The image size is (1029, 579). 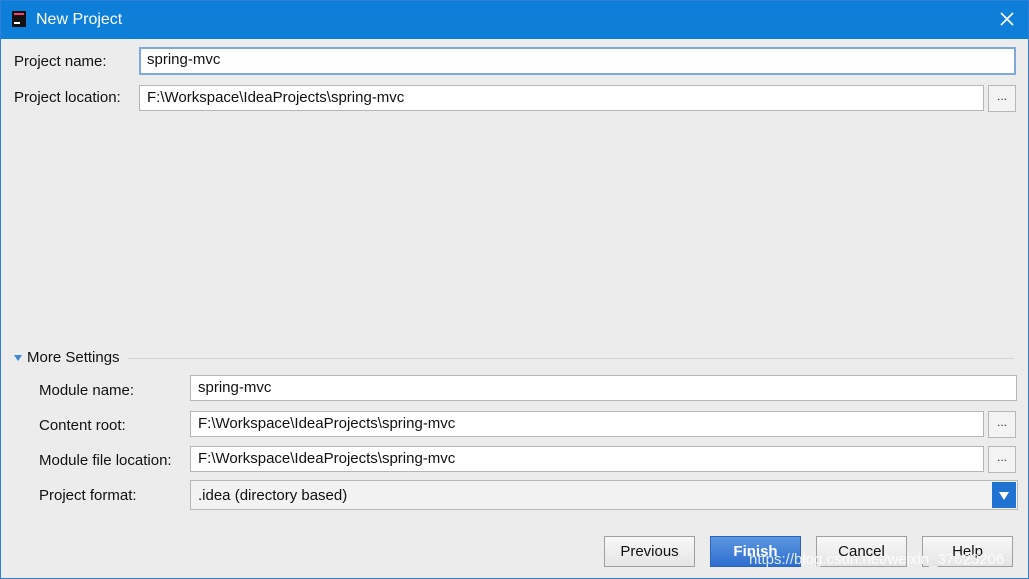 I want to click on project-name-label: Project name:, so click(x=60, y=61).